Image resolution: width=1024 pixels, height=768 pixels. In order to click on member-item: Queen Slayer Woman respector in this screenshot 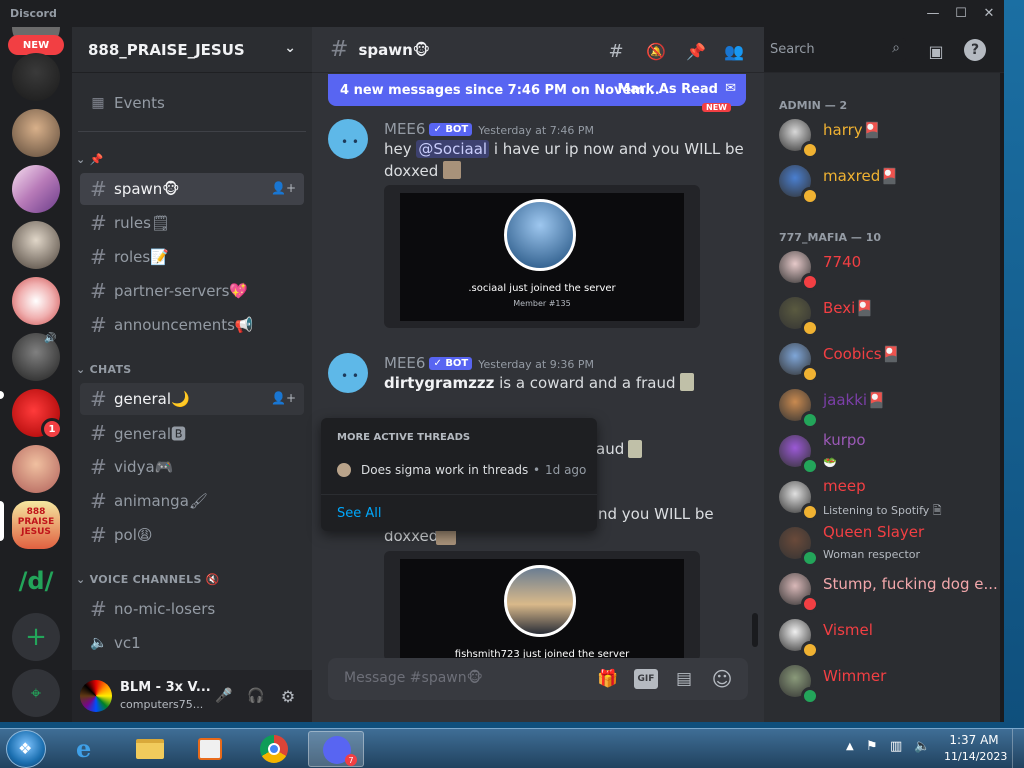, I will do `click(889, 545)`.